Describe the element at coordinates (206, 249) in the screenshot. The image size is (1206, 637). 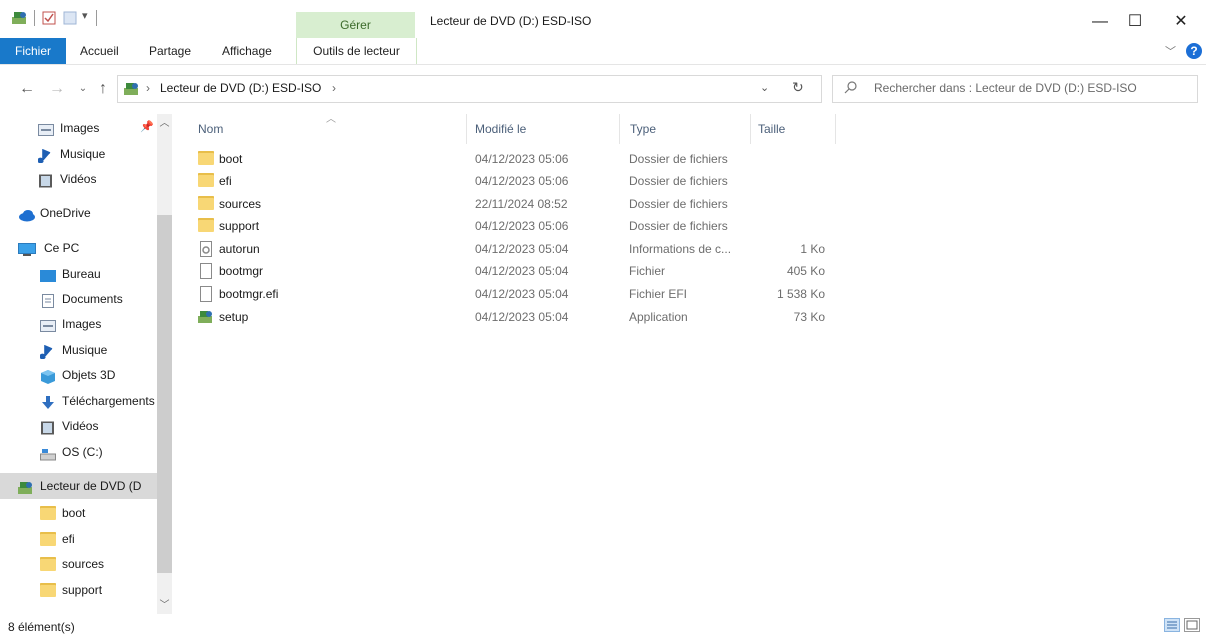
I see `settings-file-icon` at that location.